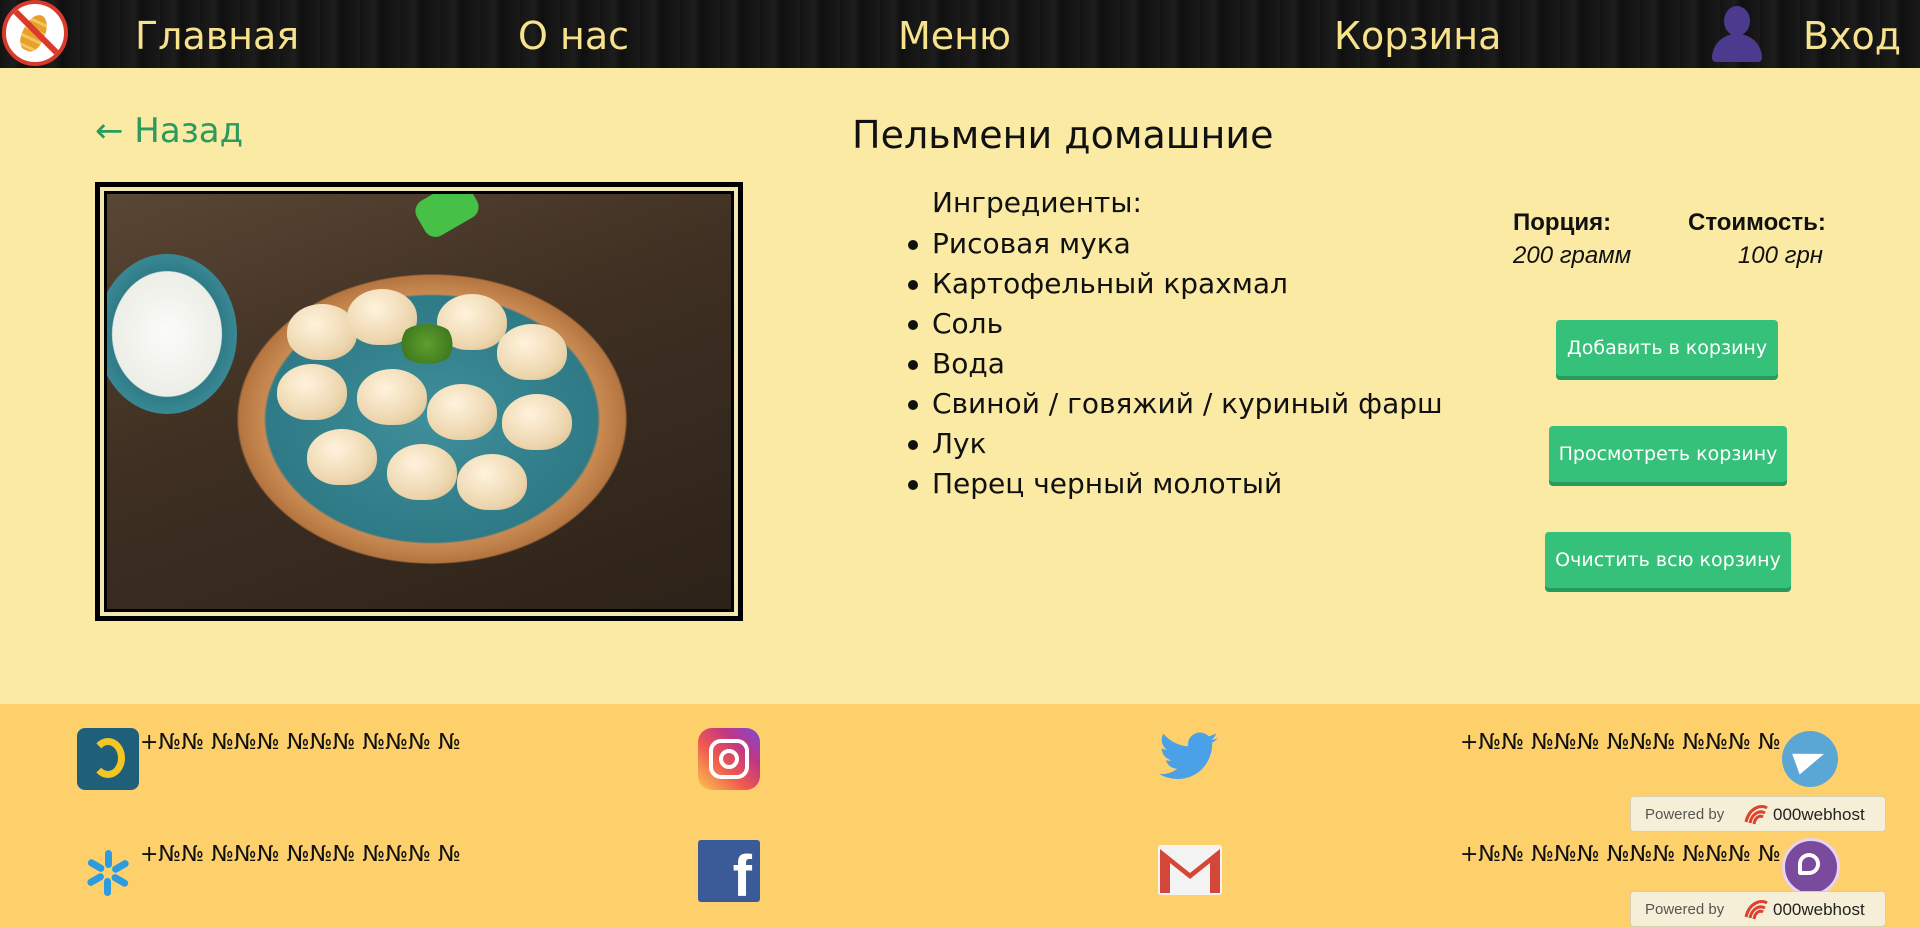 The image size is (1920, 927). I want to click on nav-item-menu: Меню, so click(954, 36).